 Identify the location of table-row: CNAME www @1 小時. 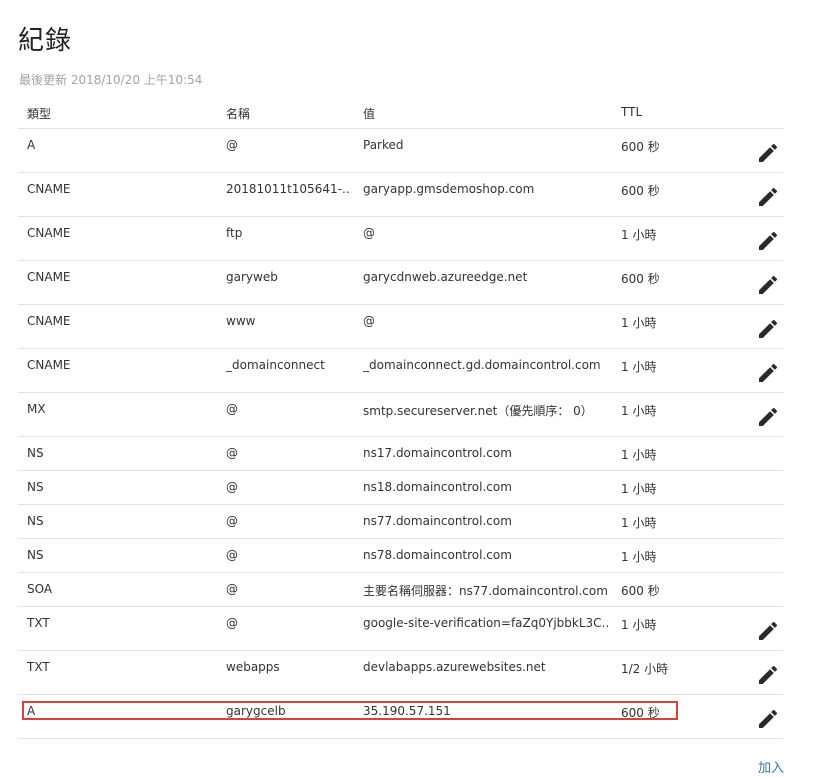
(400, 327).